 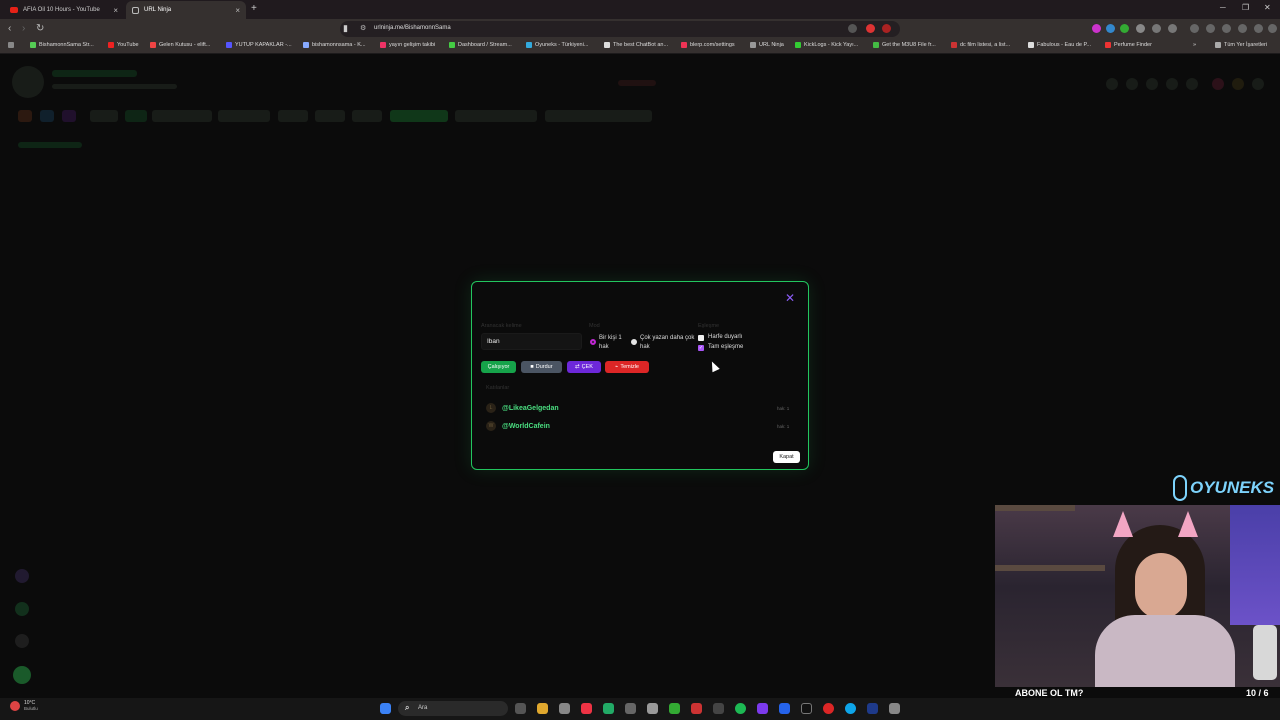 I want to click on bookmark-item: YouTube, so click(x=123, y=45).